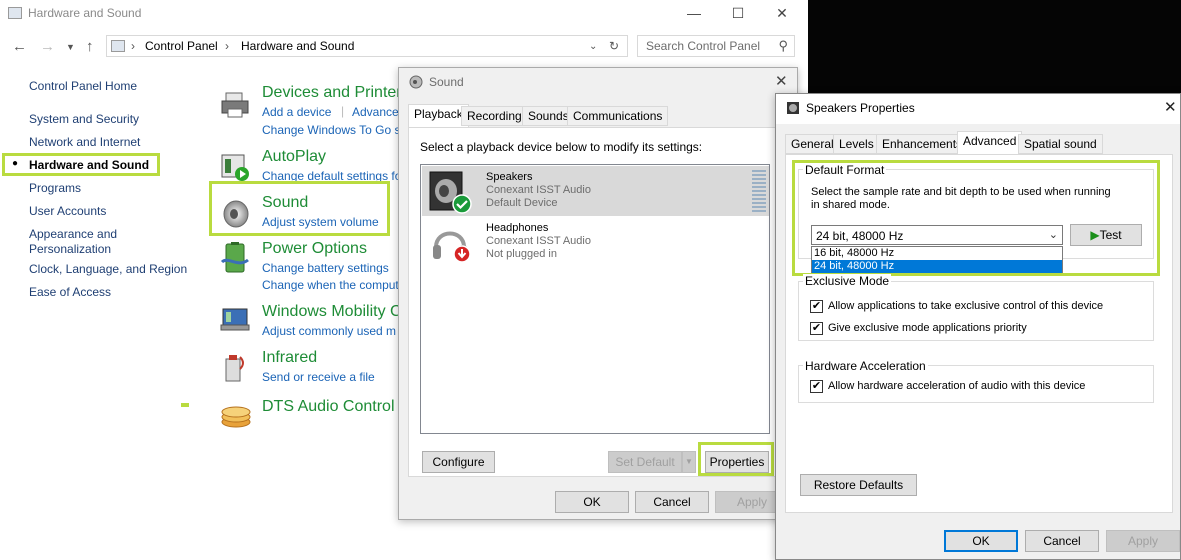  I want to click on tab-advanced: Advanced, so click(990, 143).